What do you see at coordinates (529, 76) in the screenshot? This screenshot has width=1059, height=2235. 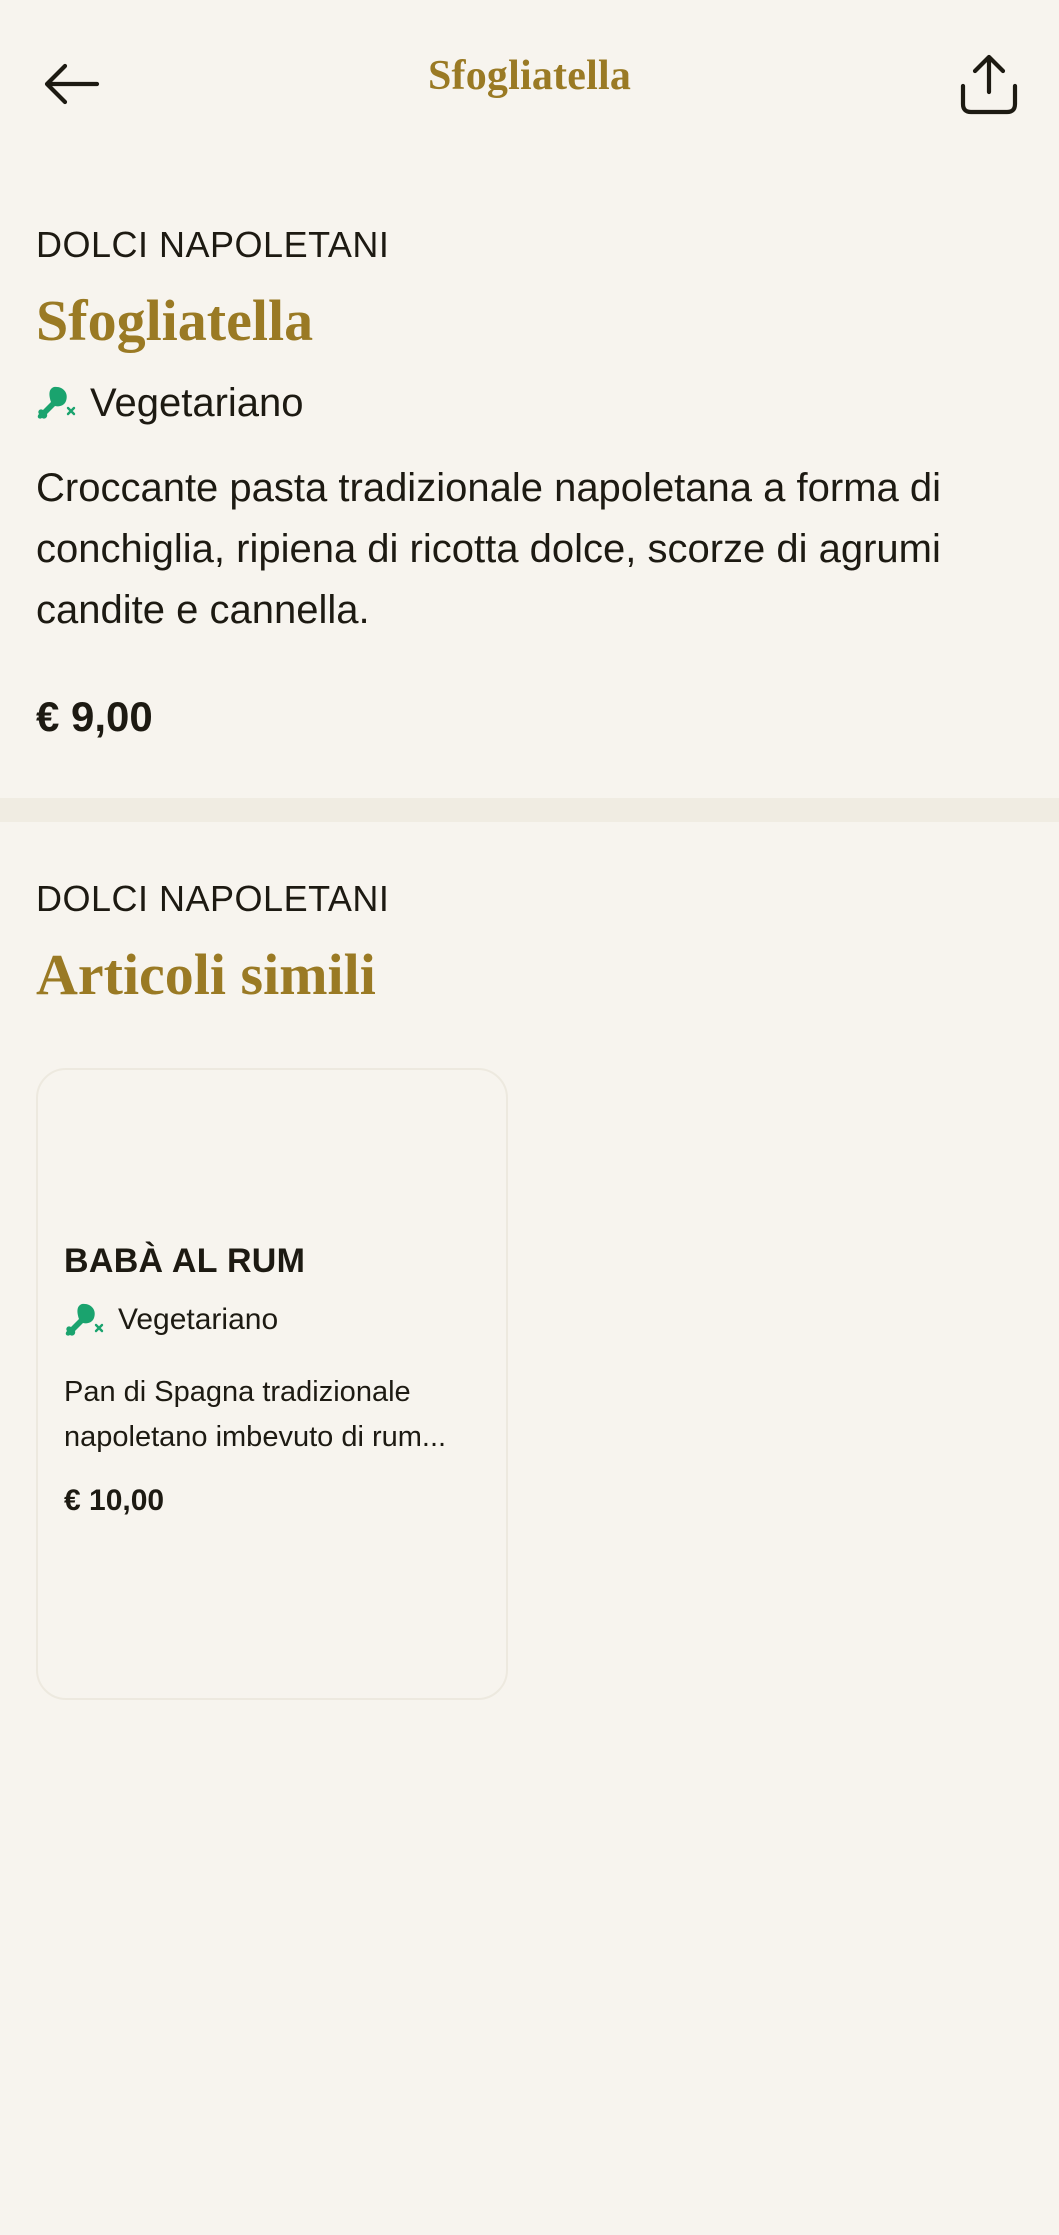 I see `header-title: Sfogliatella` at bounding box center [529, 76].